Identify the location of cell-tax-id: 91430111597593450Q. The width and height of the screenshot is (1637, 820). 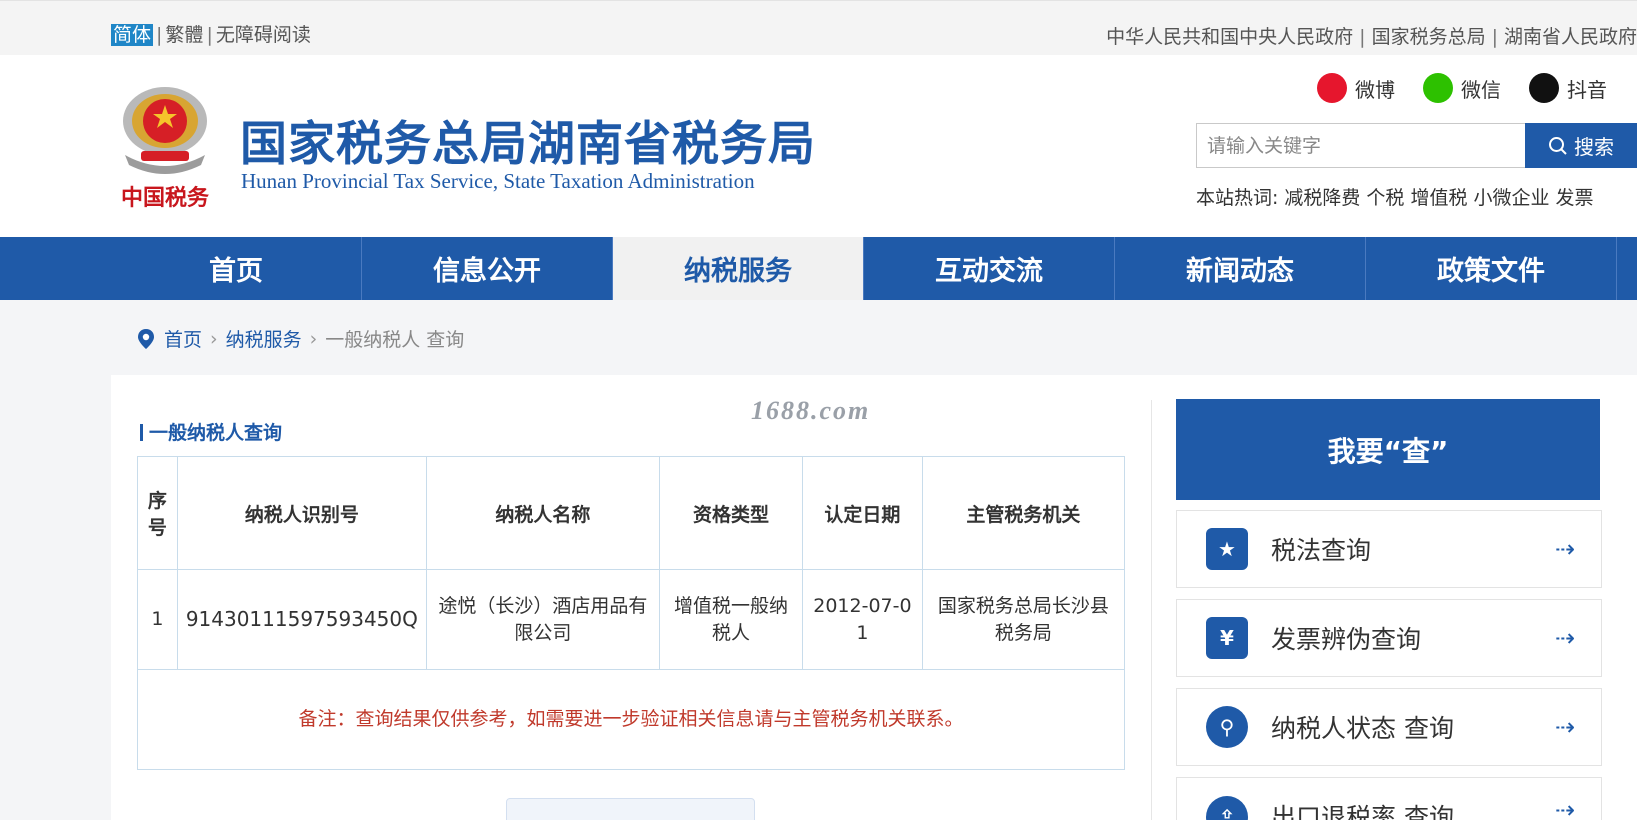
(301, 619).